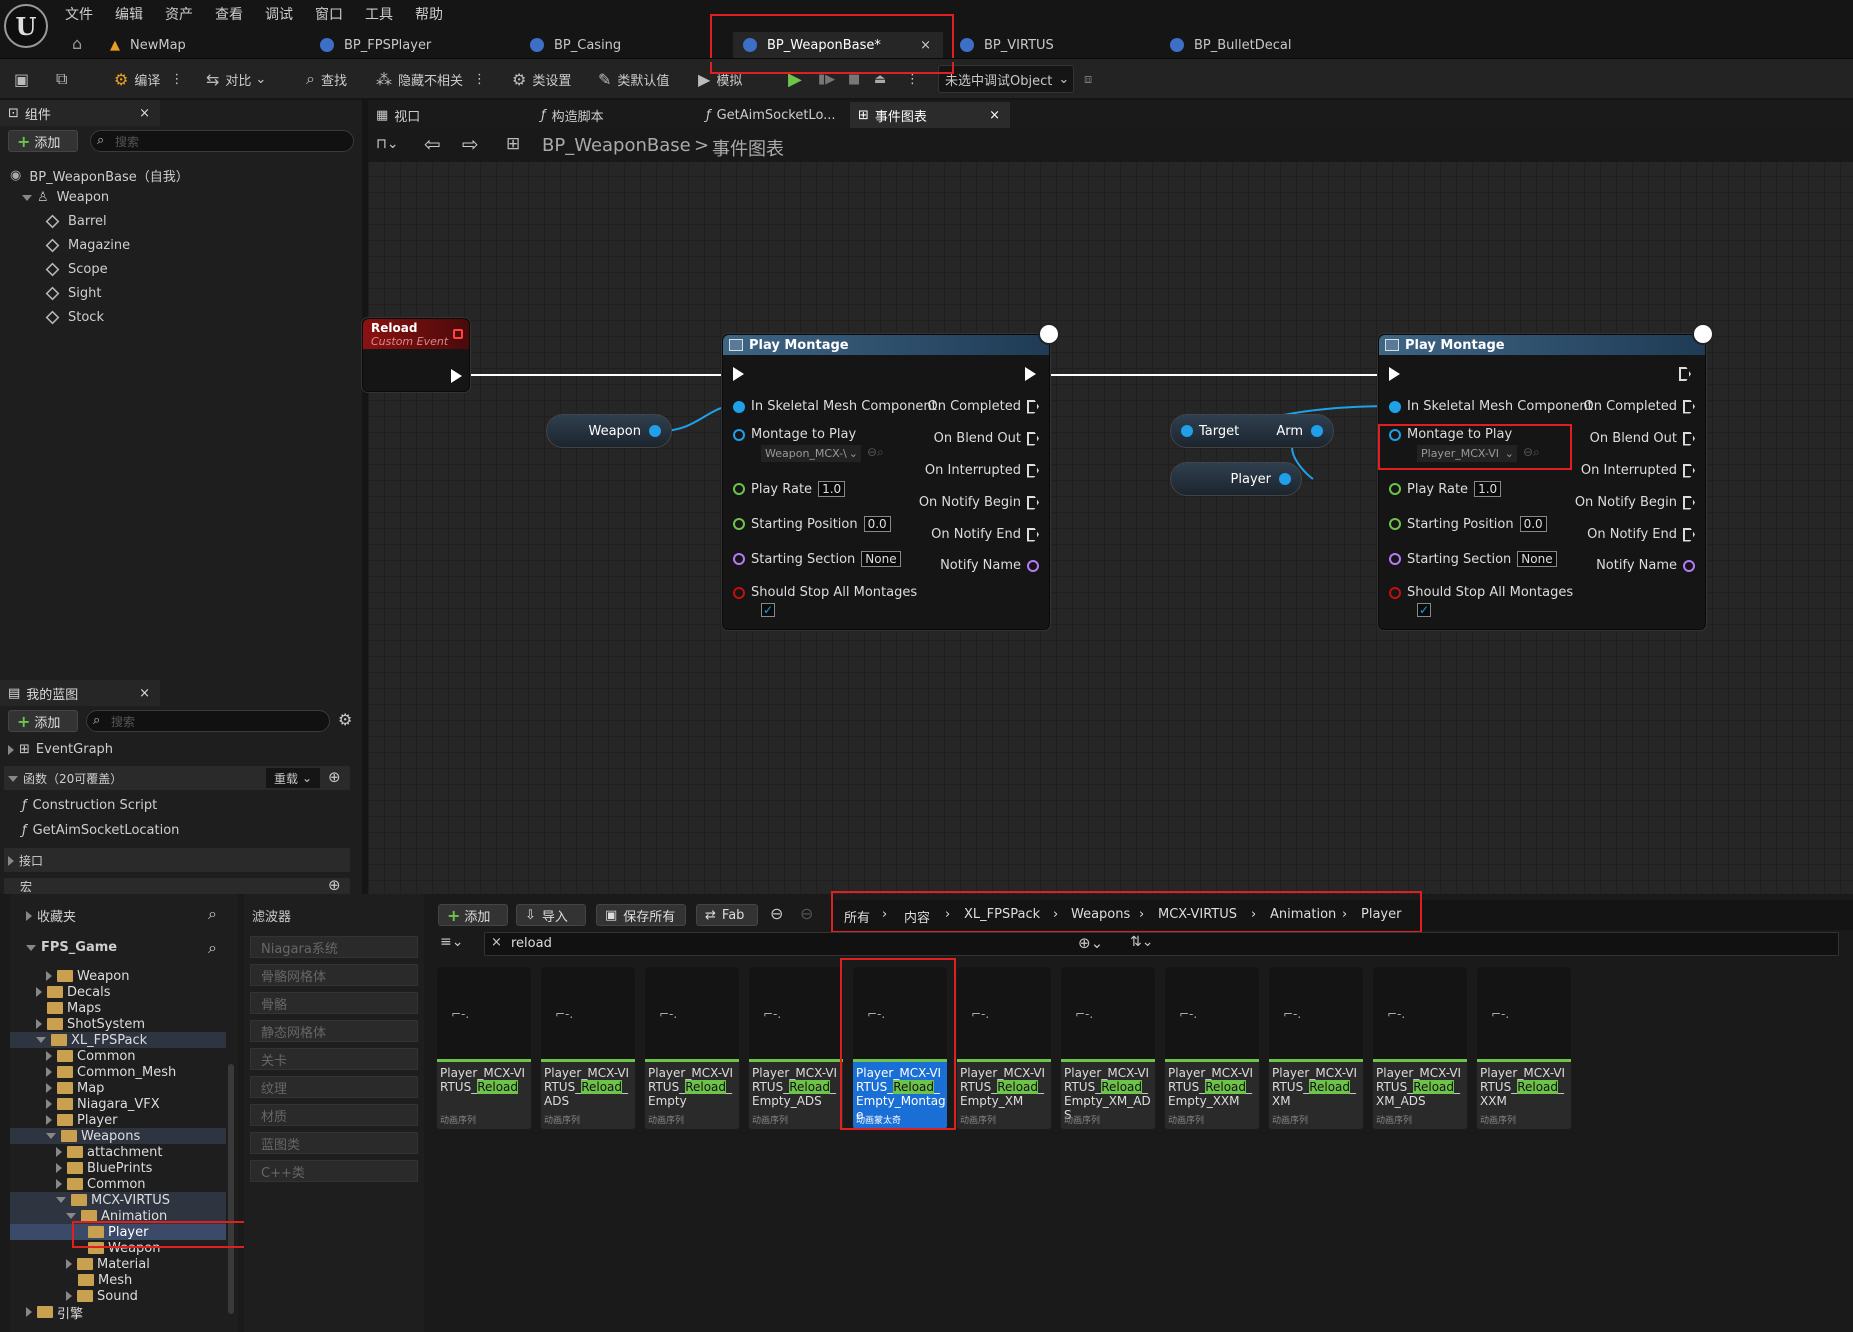 This screenshot has width=1853, height=1332. I want to click on asset-tile: ⌐-. Player_MCX-VIRTUS_Reload 动画序列, so click(484, 1048).